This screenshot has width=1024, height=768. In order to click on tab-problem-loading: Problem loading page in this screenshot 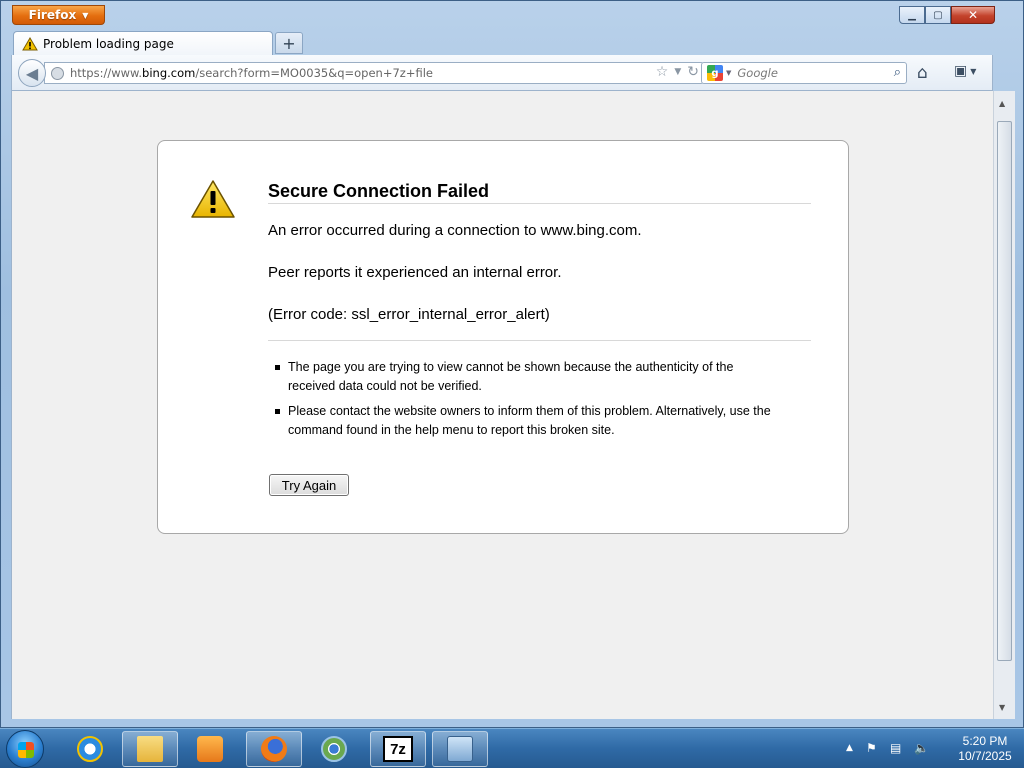, I will do `click(143, 43)`.